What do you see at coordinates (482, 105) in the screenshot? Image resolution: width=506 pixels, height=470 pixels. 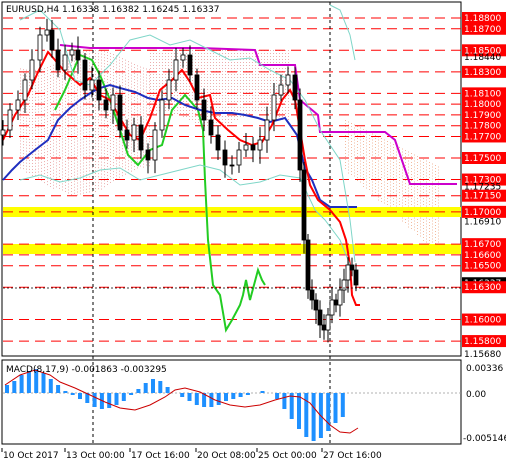 I see `price-label: 1.18000` at bounding box center [482, 105].